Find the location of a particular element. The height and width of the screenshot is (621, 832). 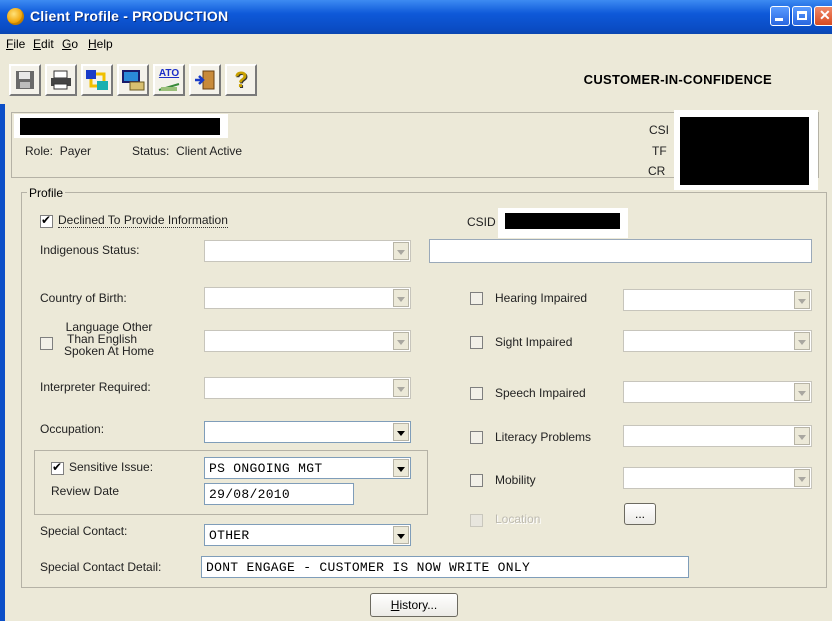

menu-edit: Edit is located at coordinates (43, 44).